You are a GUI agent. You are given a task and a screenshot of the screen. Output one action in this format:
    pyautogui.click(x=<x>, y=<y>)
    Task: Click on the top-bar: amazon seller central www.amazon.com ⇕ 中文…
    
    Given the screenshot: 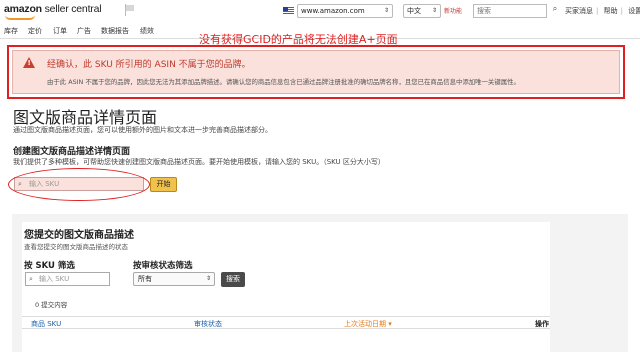 What is the action you would take?
    pyautogui.click(x=320, y=11)
    